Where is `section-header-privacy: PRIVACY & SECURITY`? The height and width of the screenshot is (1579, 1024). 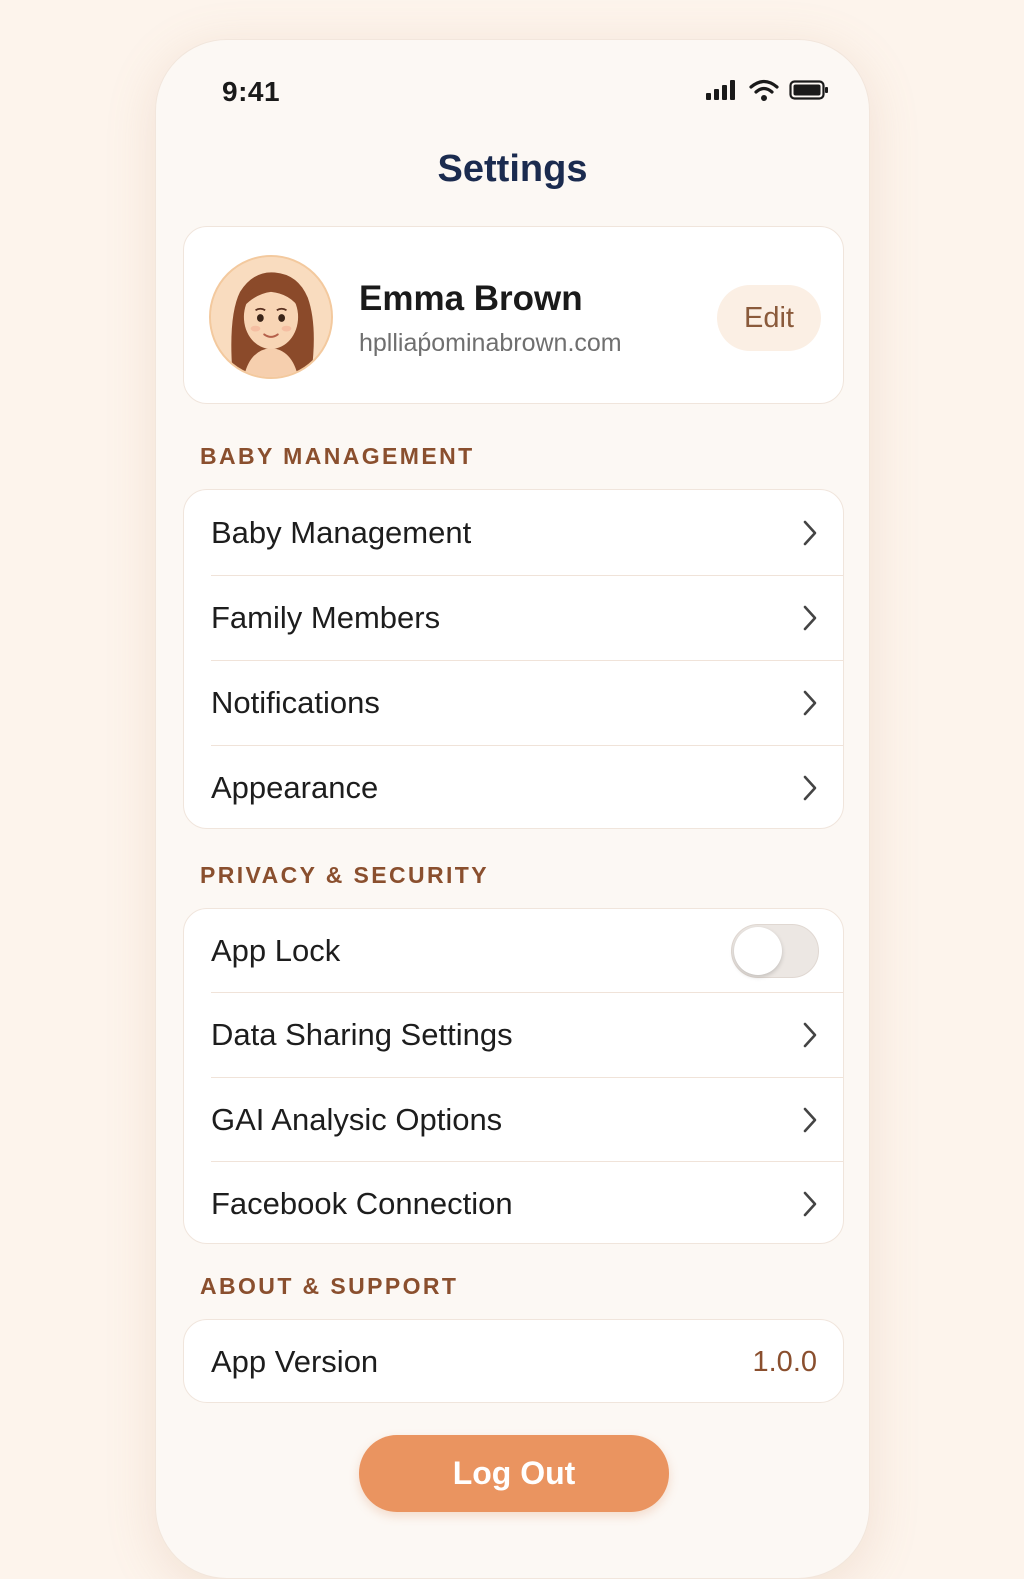 section-header-privacy: PRIVACY & SECURITY is located at coordinates (345, 875).